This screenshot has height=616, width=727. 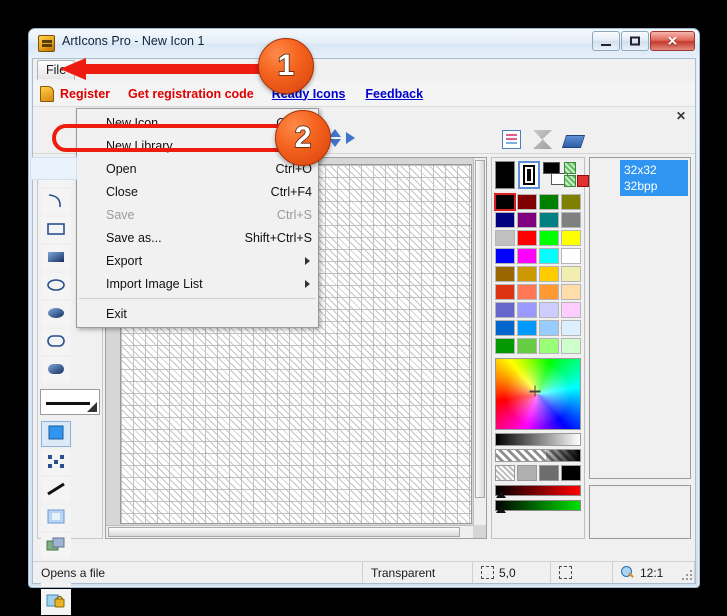 What do you see at coordinates (364, 43) in the screenshot?
I see `title-bar: ArtIcons Pro - New Icon 1 ✕` at bounding box center [364, 43].